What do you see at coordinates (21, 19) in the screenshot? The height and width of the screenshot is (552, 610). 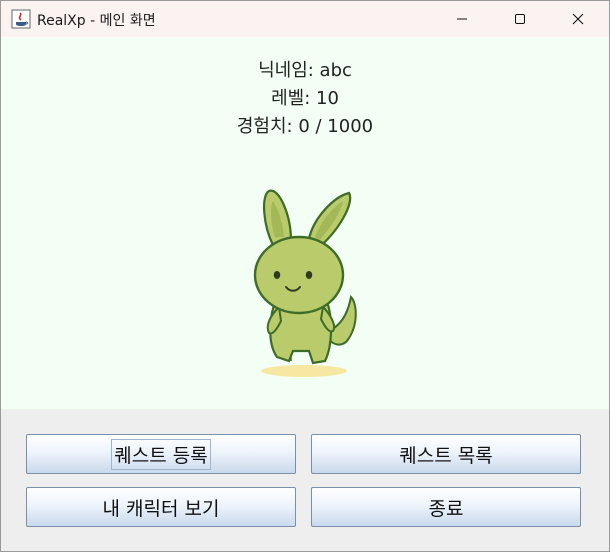 I see `java-app-icon` at bounding box center [21, 19].